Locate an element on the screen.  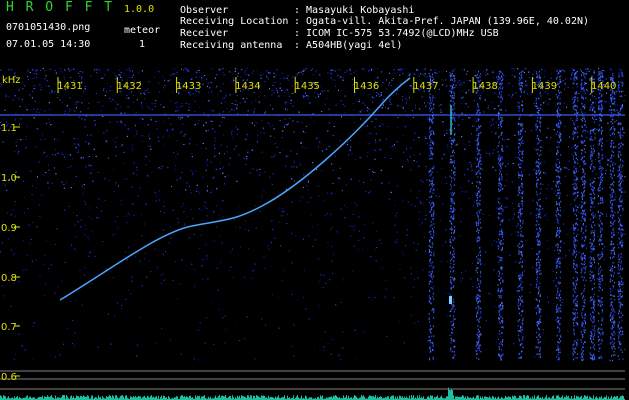
x-tick-label: 1439 is located at coordinates (544, 86).